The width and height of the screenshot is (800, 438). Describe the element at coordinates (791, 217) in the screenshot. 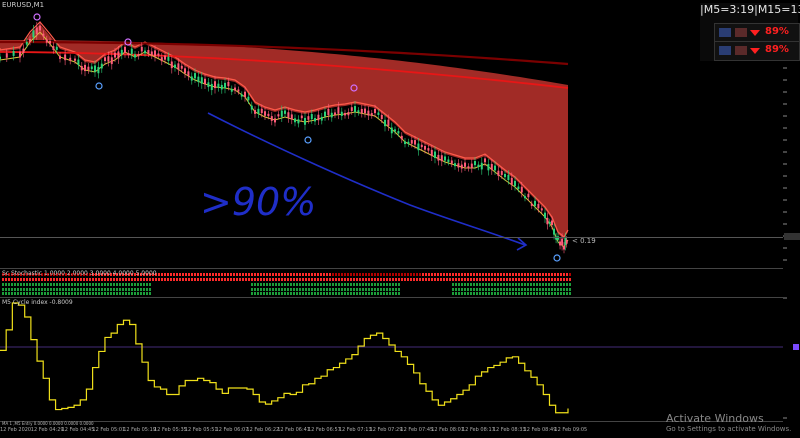

I see `price-scale` at that location.